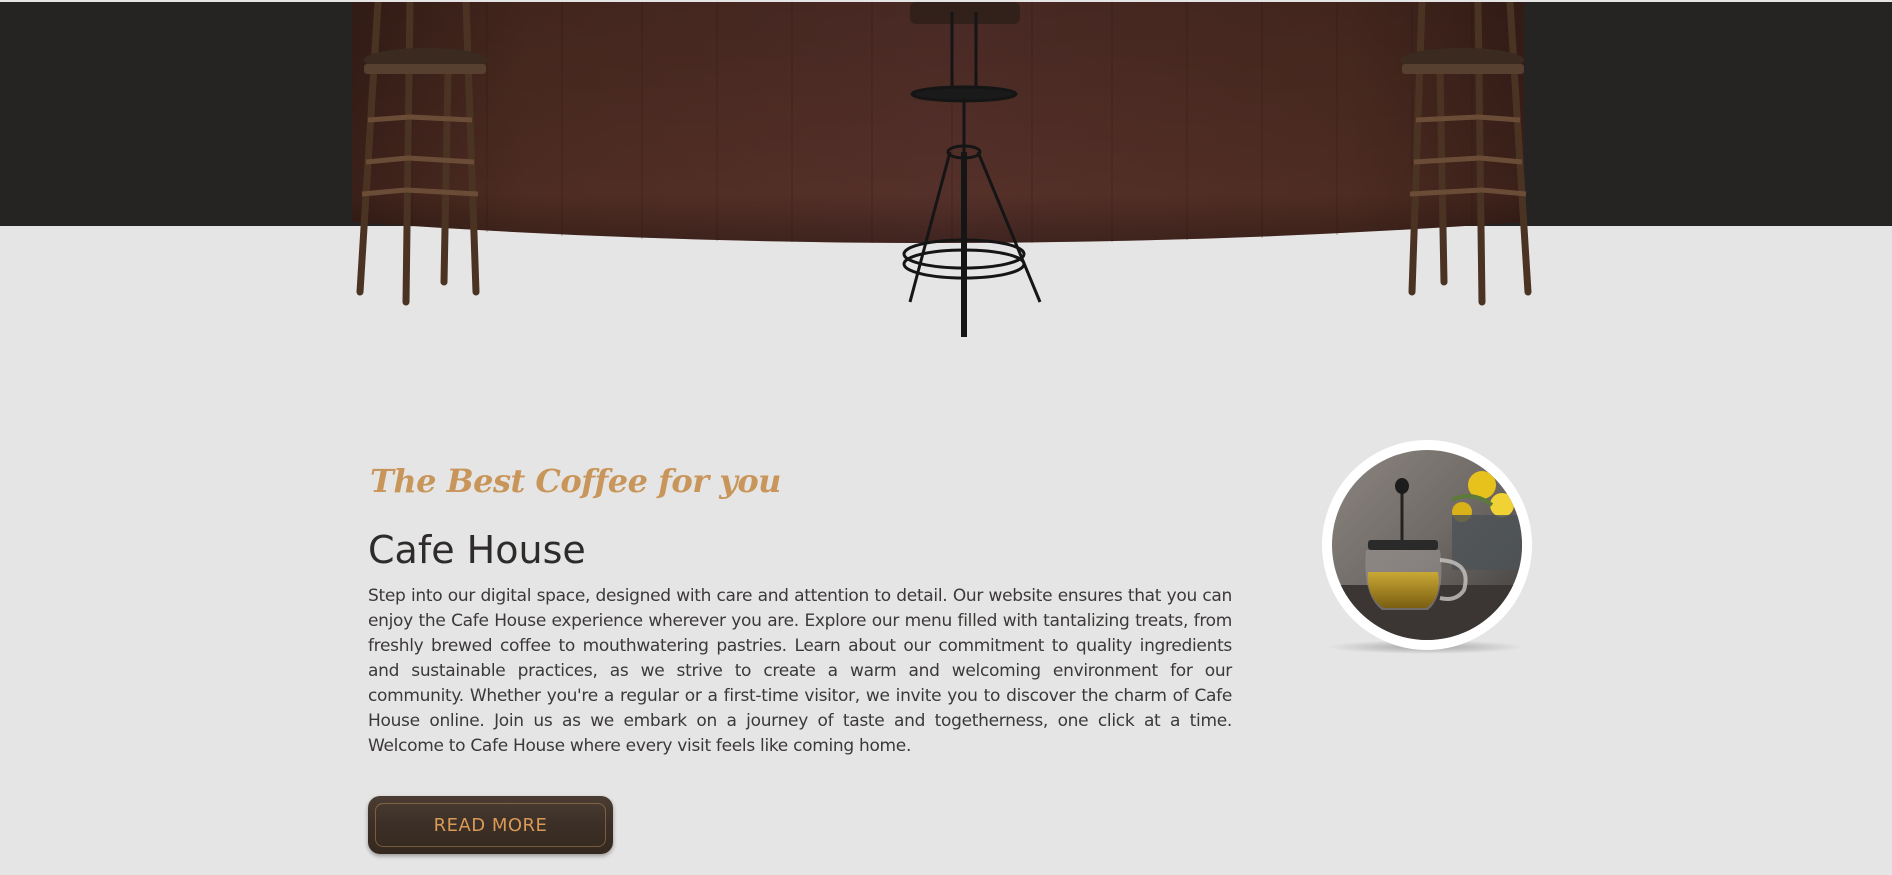  Describe the element at coordinates (443, 158) in the screenshot. I see `bar-stool-left` at that location.